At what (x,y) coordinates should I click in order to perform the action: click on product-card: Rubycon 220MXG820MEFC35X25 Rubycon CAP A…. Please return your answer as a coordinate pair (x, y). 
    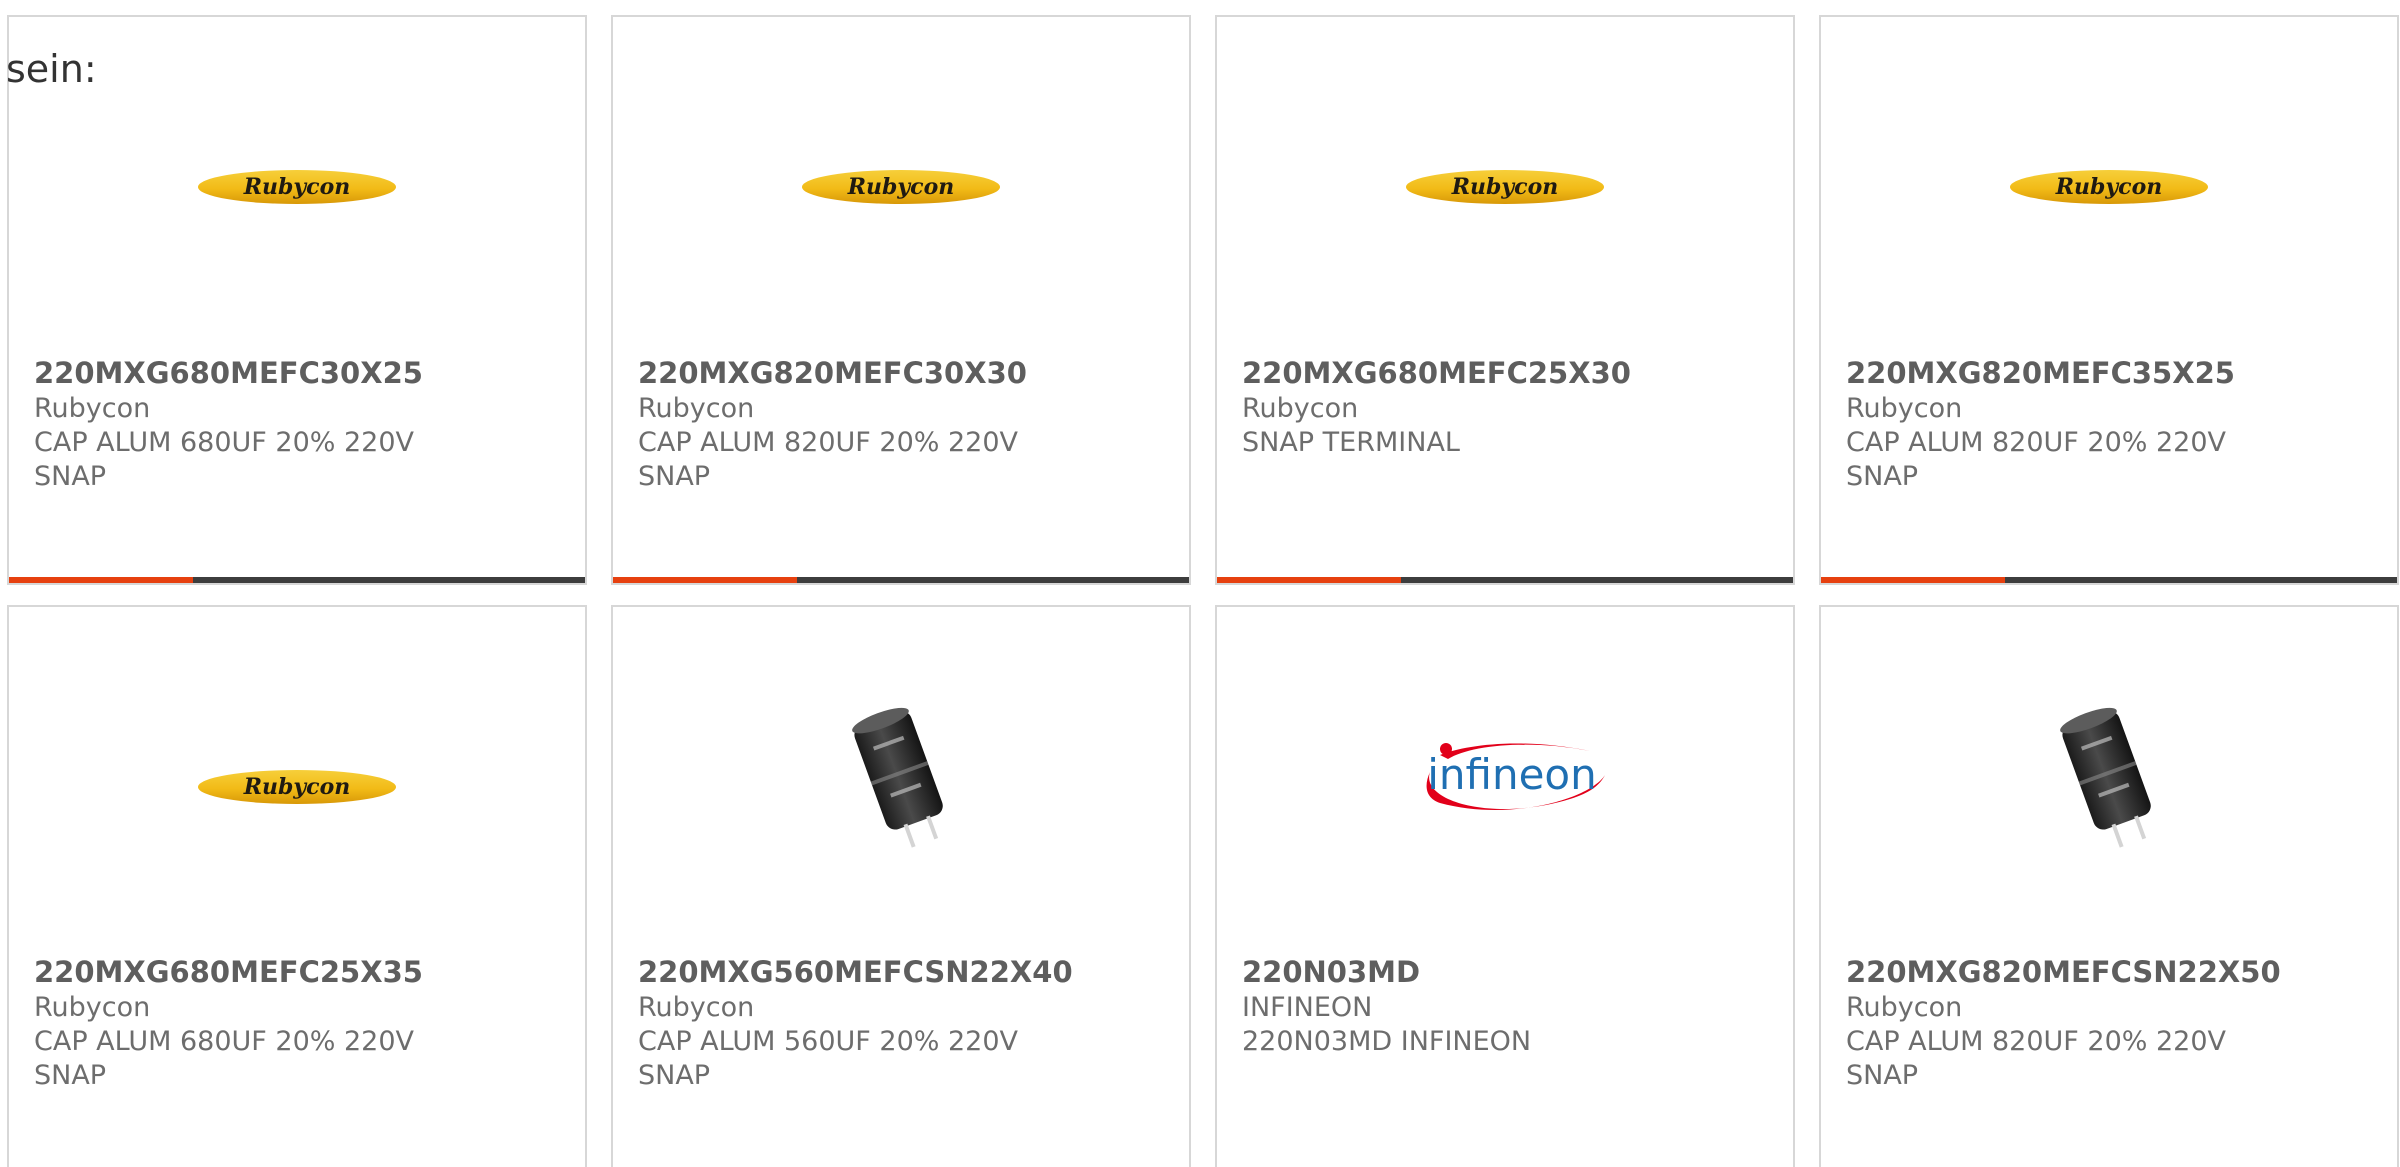
    Looking at the image, I should click on (2109, 300).